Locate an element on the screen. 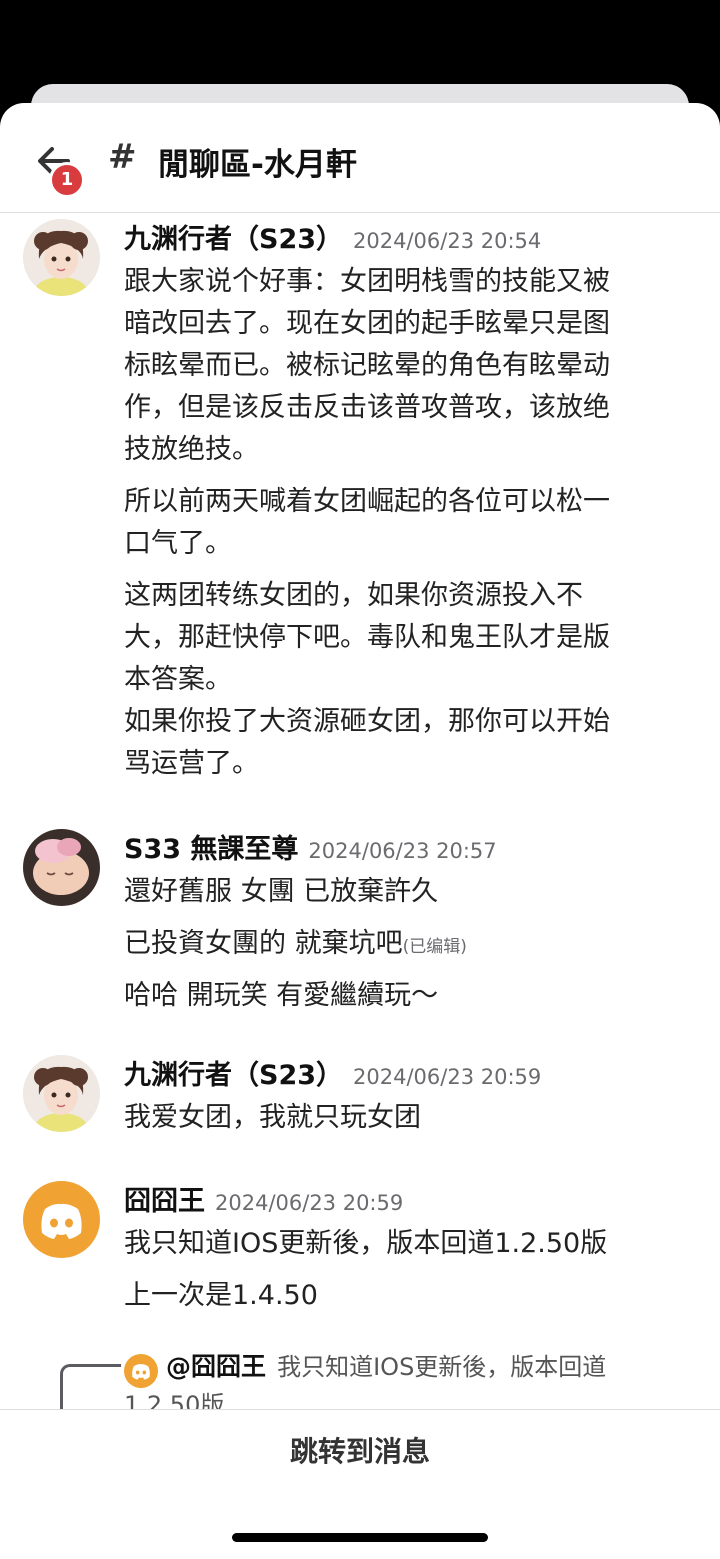 This screenshot has height=1559, width=720. reply-text: 我只知道IOS更新後，版本回道 is located at coordinates (442, 1367).